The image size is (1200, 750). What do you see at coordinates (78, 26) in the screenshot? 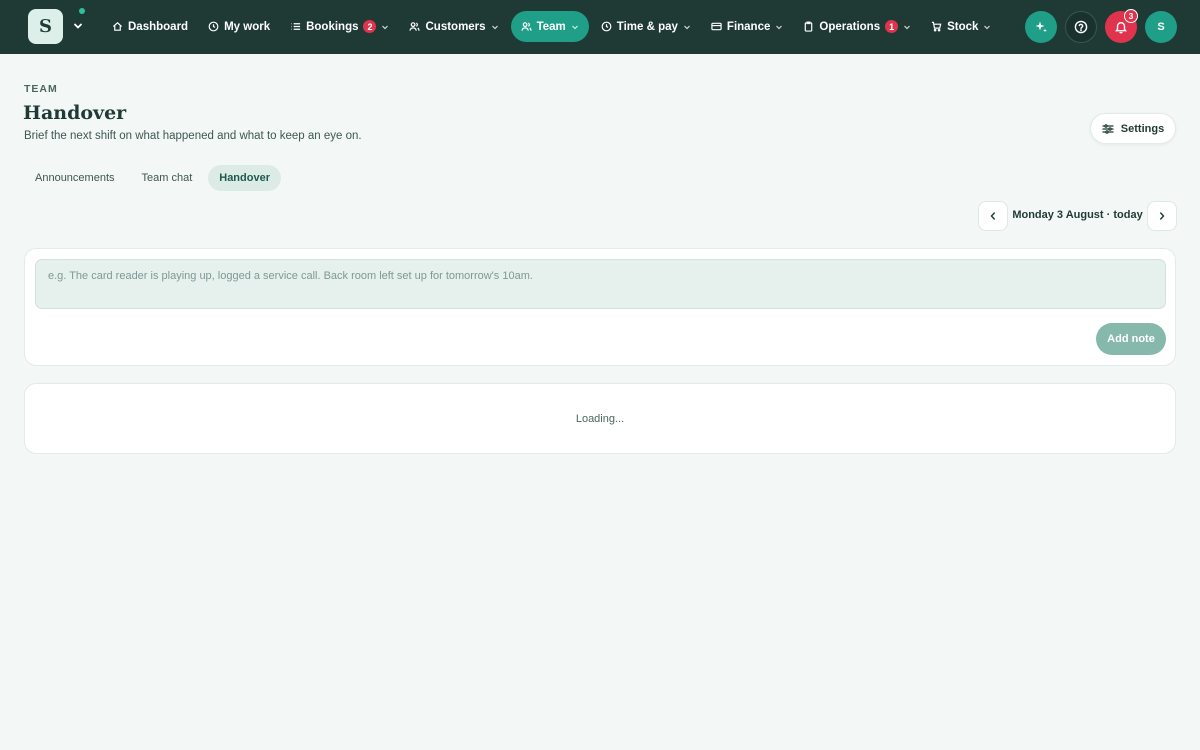
I see `workspace-switcher-chevron-icon` at bounding box center [78, 26].